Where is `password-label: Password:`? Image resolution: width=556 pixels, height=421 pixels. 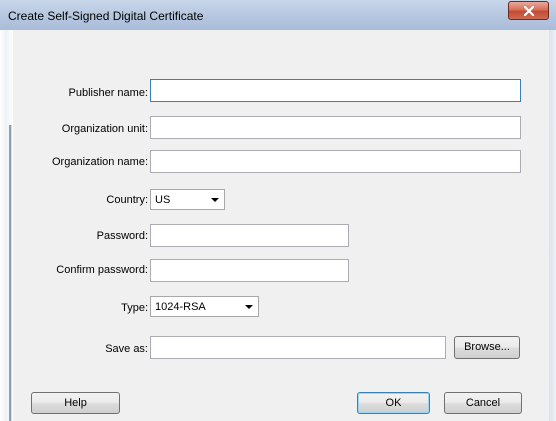 password-label: Password: is located at coordinates (122, 236).